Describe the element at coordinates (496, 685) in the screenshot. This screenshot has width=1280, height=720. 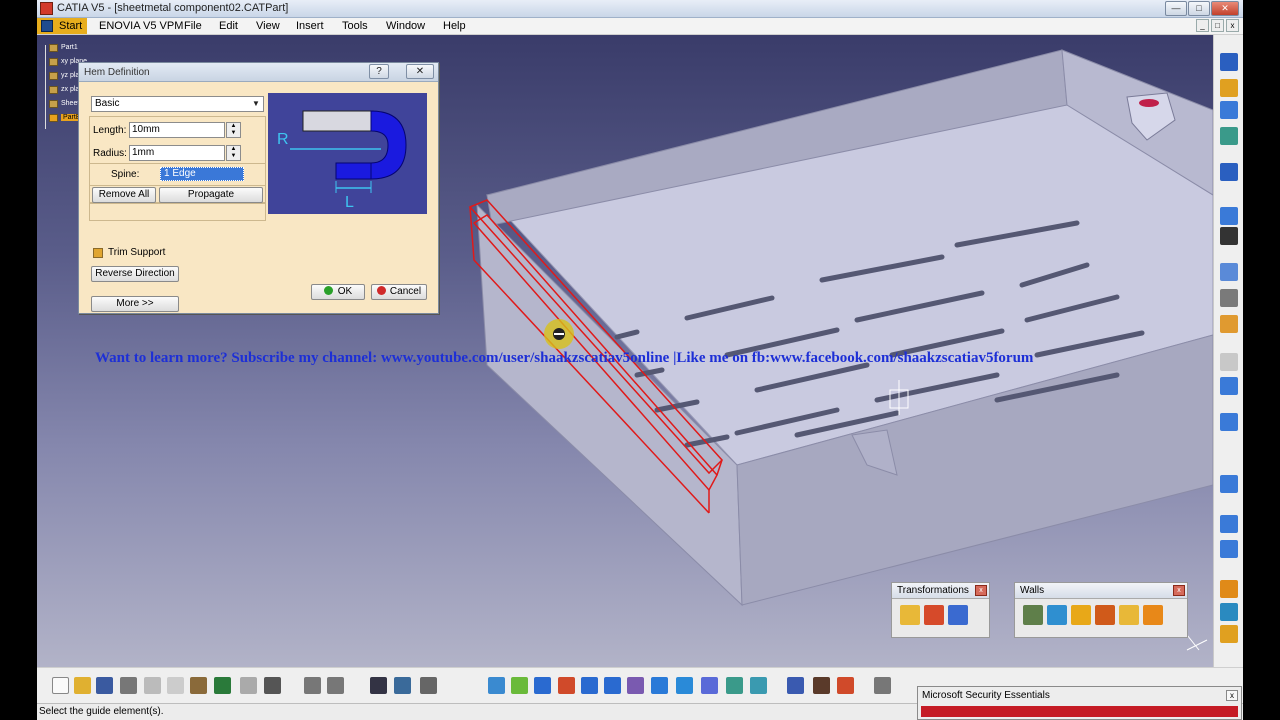
I see `fly-mode-icon` at that location.